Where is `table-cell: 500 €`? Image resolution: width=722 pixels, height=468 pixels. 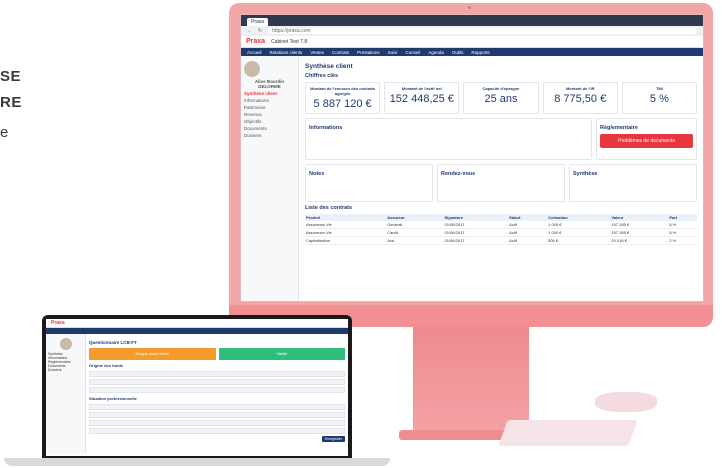
table-cell: 500 € is located at coordinates (579, 240).